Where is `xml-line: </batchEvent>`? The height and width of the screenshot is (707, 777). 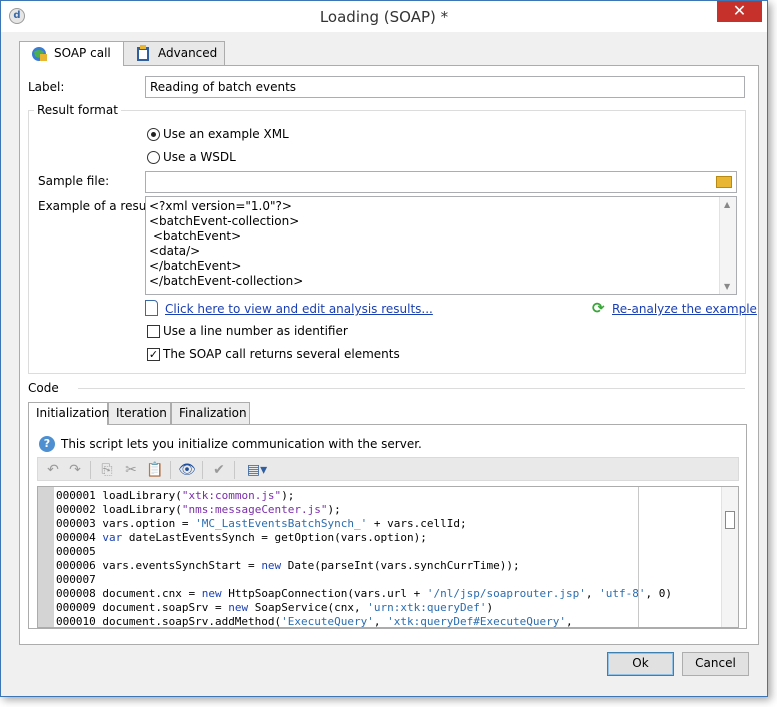
xml-line: </batchEvent> is located at coordinates (195, 266).